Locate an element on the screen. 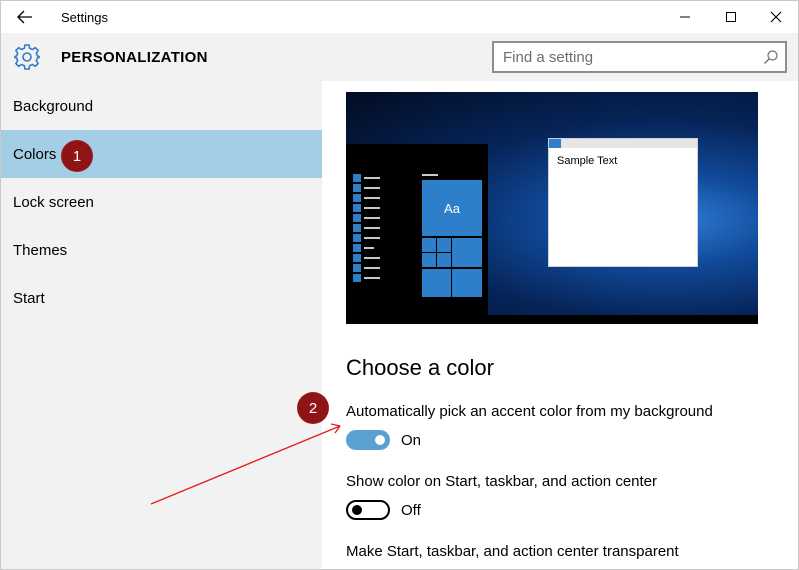  search-box is located at coordinates (639, 57).